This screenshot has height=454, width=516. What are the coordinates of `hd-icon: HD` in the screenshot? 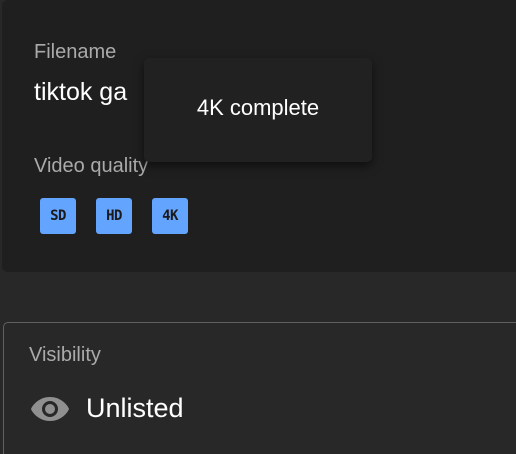 It's located at (114, 216).